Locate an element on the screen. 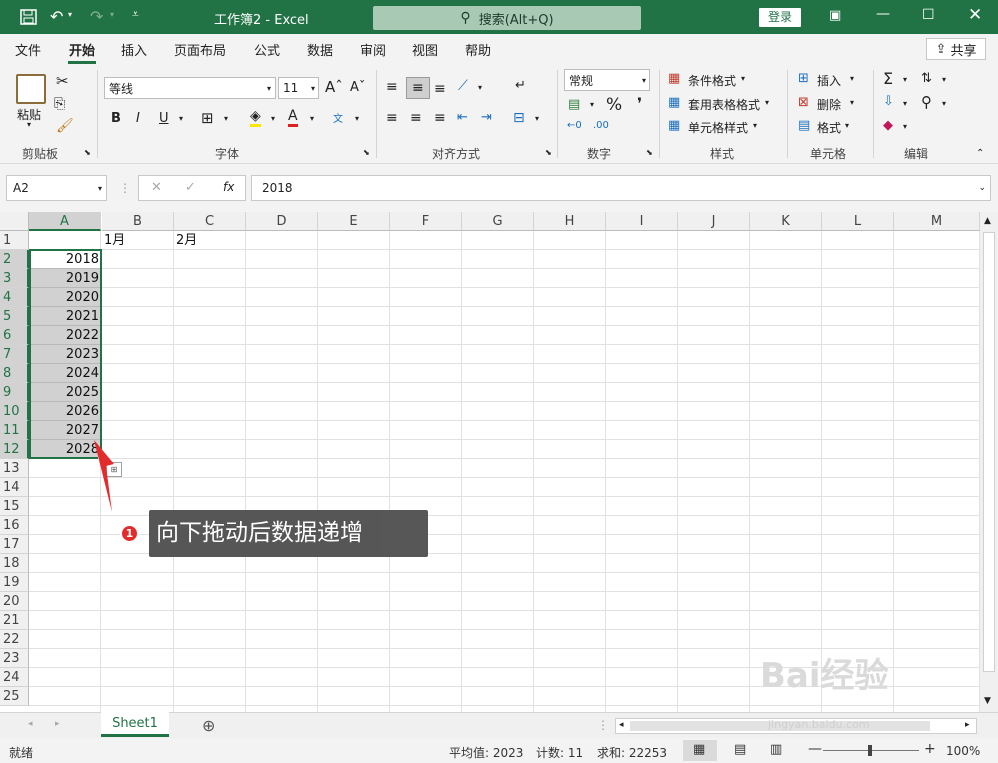  row-header-14: 14 is located at coordinates (14, 487).